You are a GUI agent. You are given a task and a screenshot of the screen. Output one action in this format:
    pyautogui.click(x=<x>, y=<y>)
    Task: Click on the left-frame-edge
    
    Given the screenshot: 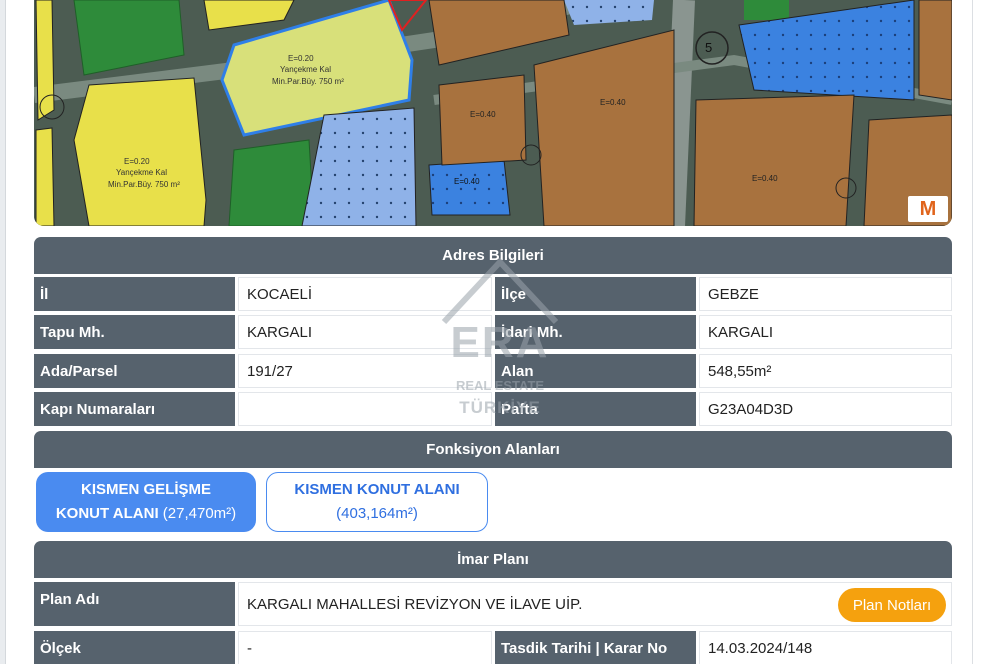 What is the action you would take?
    pyautogui.click(x=3, y=332)
    